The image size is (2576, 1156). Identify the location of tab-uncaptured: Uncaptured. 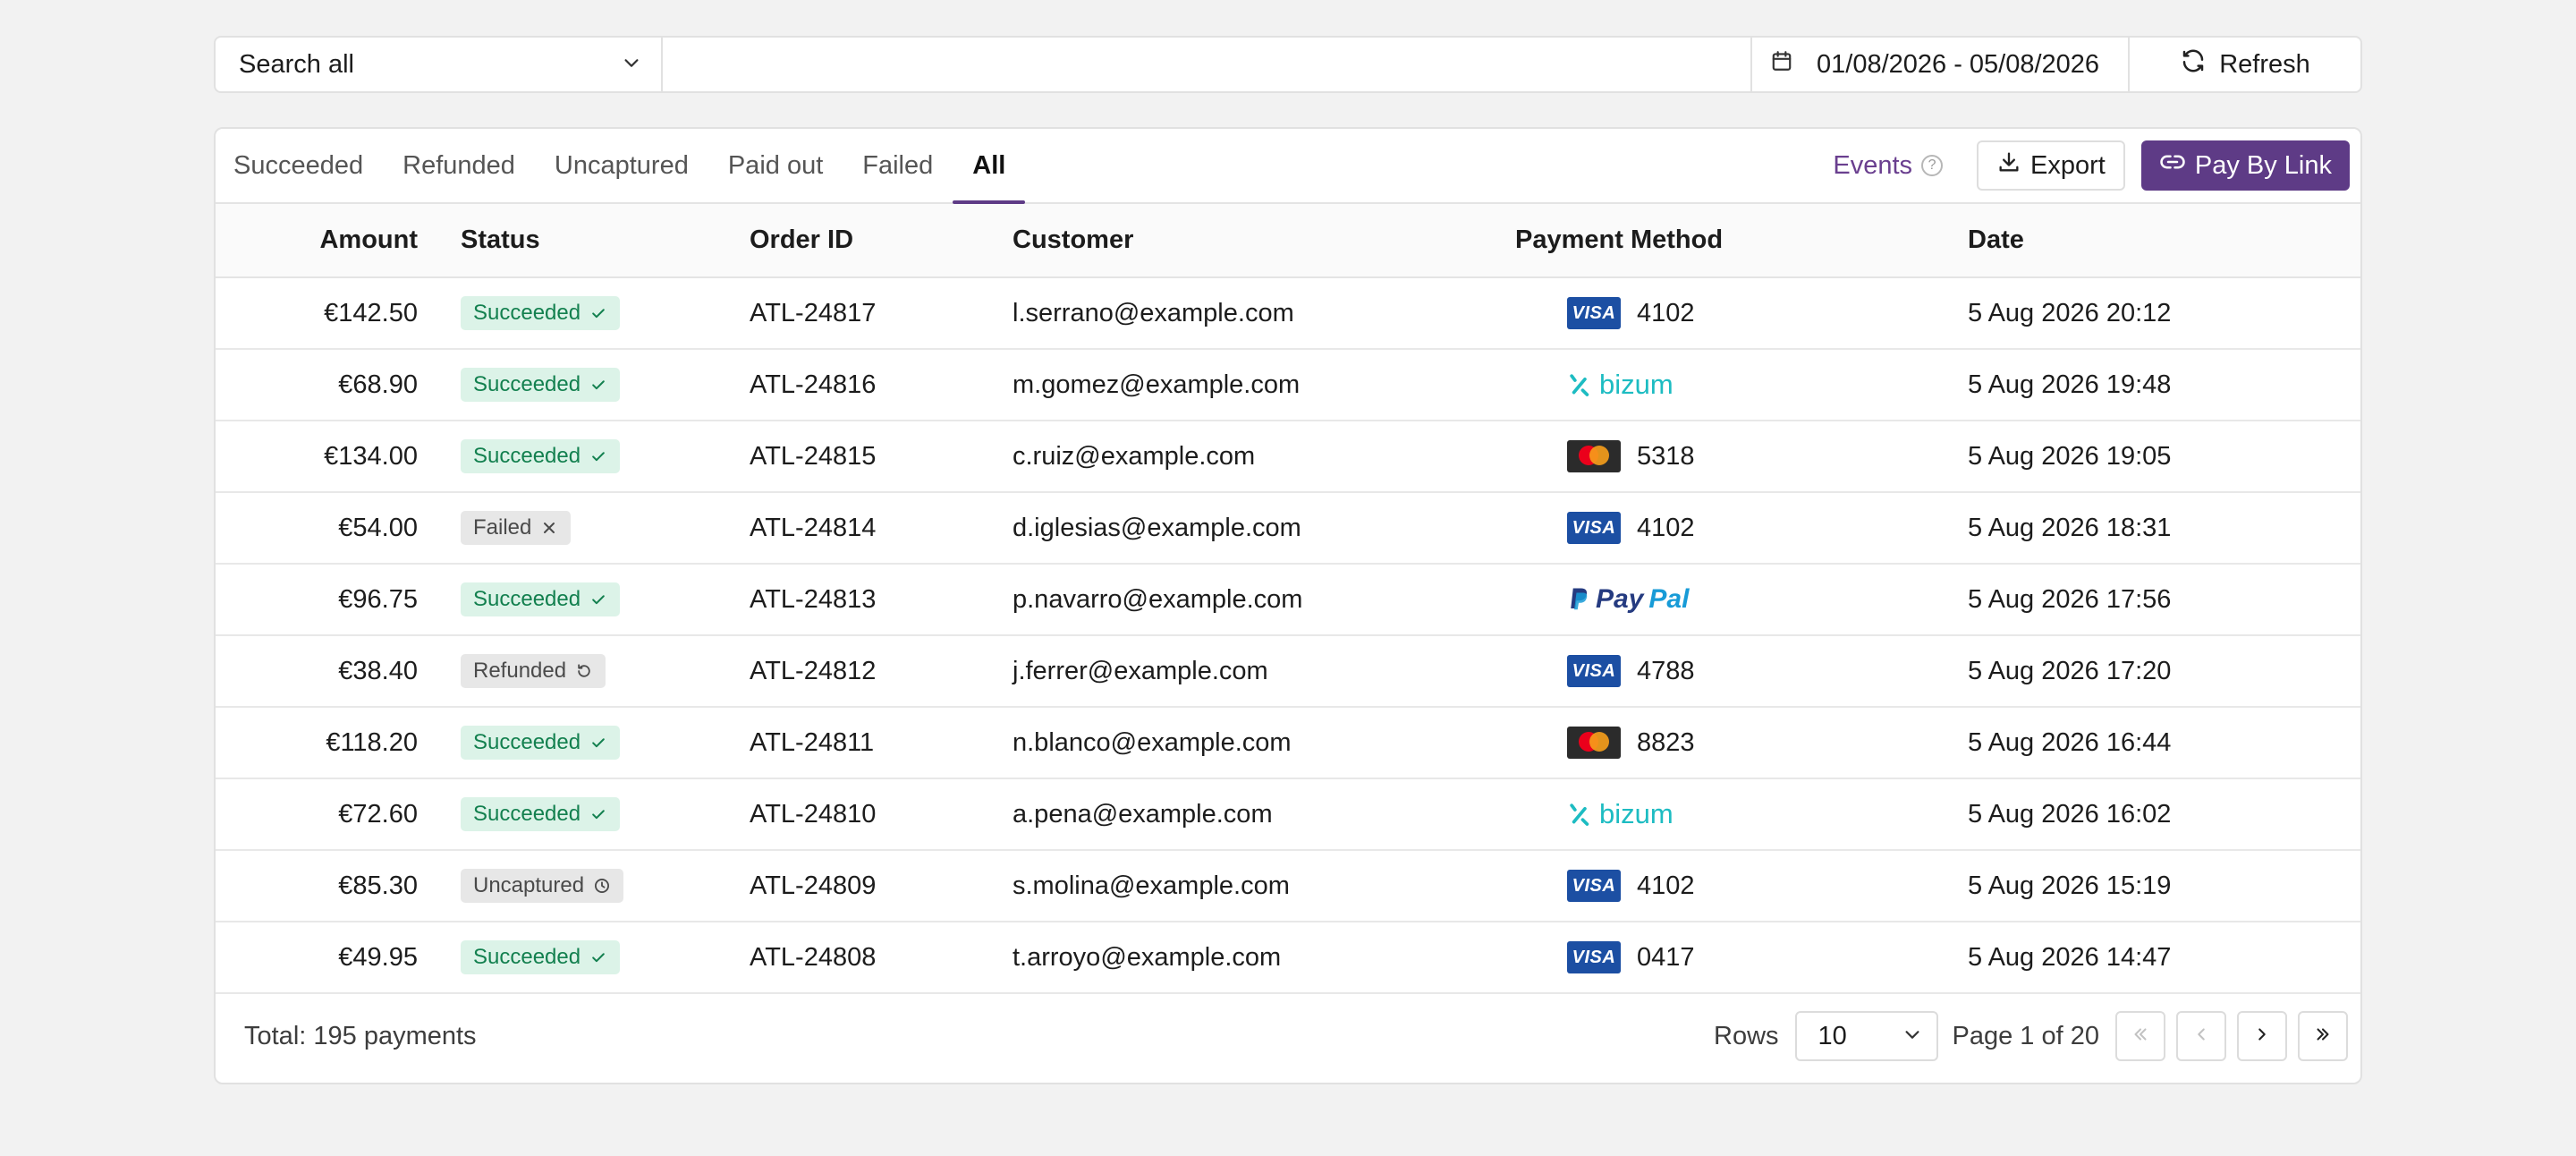
(621, 165).